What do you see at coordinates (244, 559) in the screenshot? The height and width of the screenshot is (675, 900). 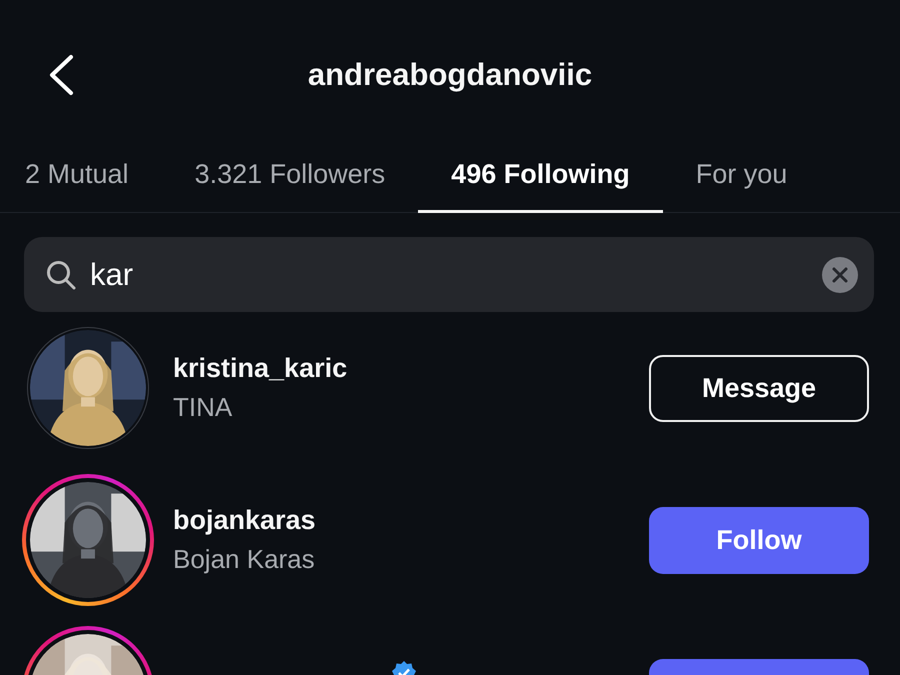 I see `full-name: Bojan Karas` at bounding box center [244, 559].